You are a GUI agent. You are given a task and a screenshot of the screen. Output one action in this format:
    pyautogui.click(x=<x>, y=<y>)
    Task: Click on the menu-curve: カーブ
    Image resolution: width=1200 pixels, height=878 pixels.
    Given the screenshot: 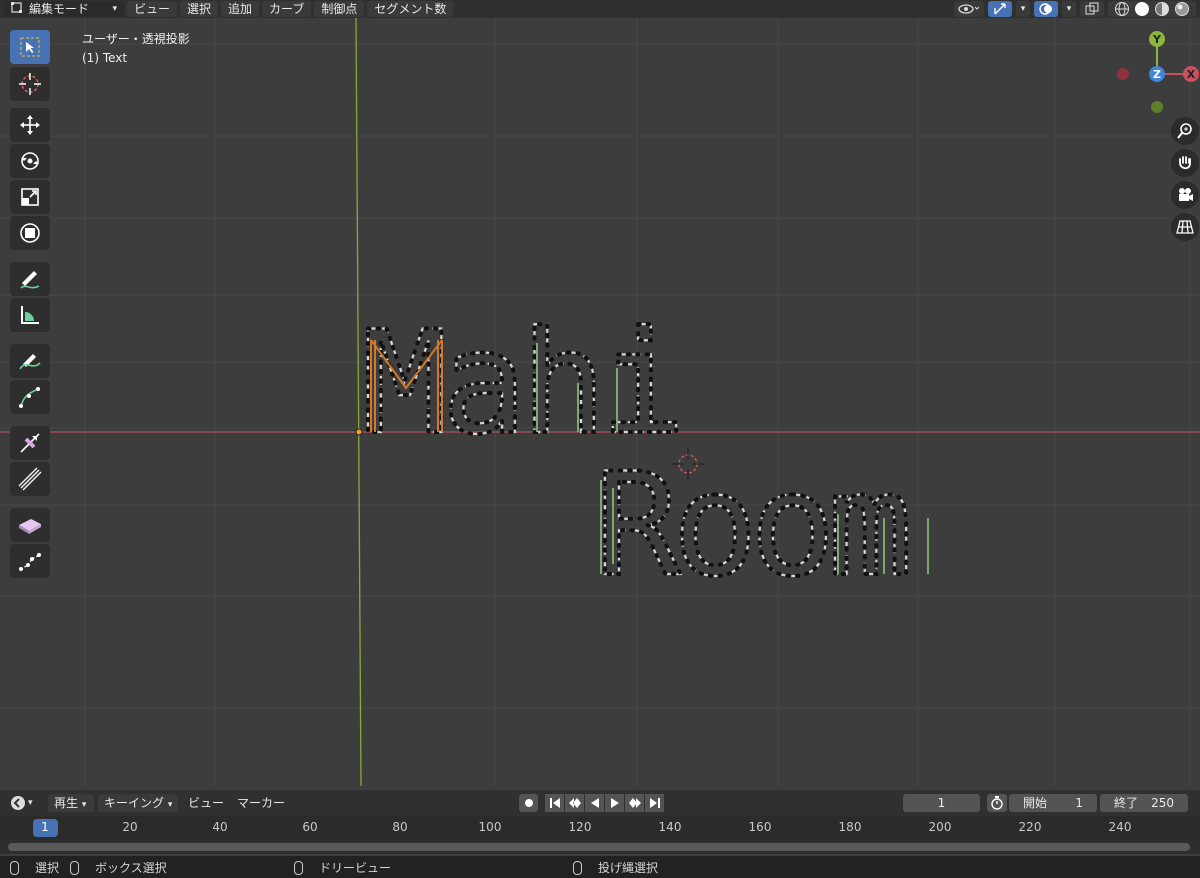 What is the action you would take?
    pyautogui.click(x=287, y=9)
    